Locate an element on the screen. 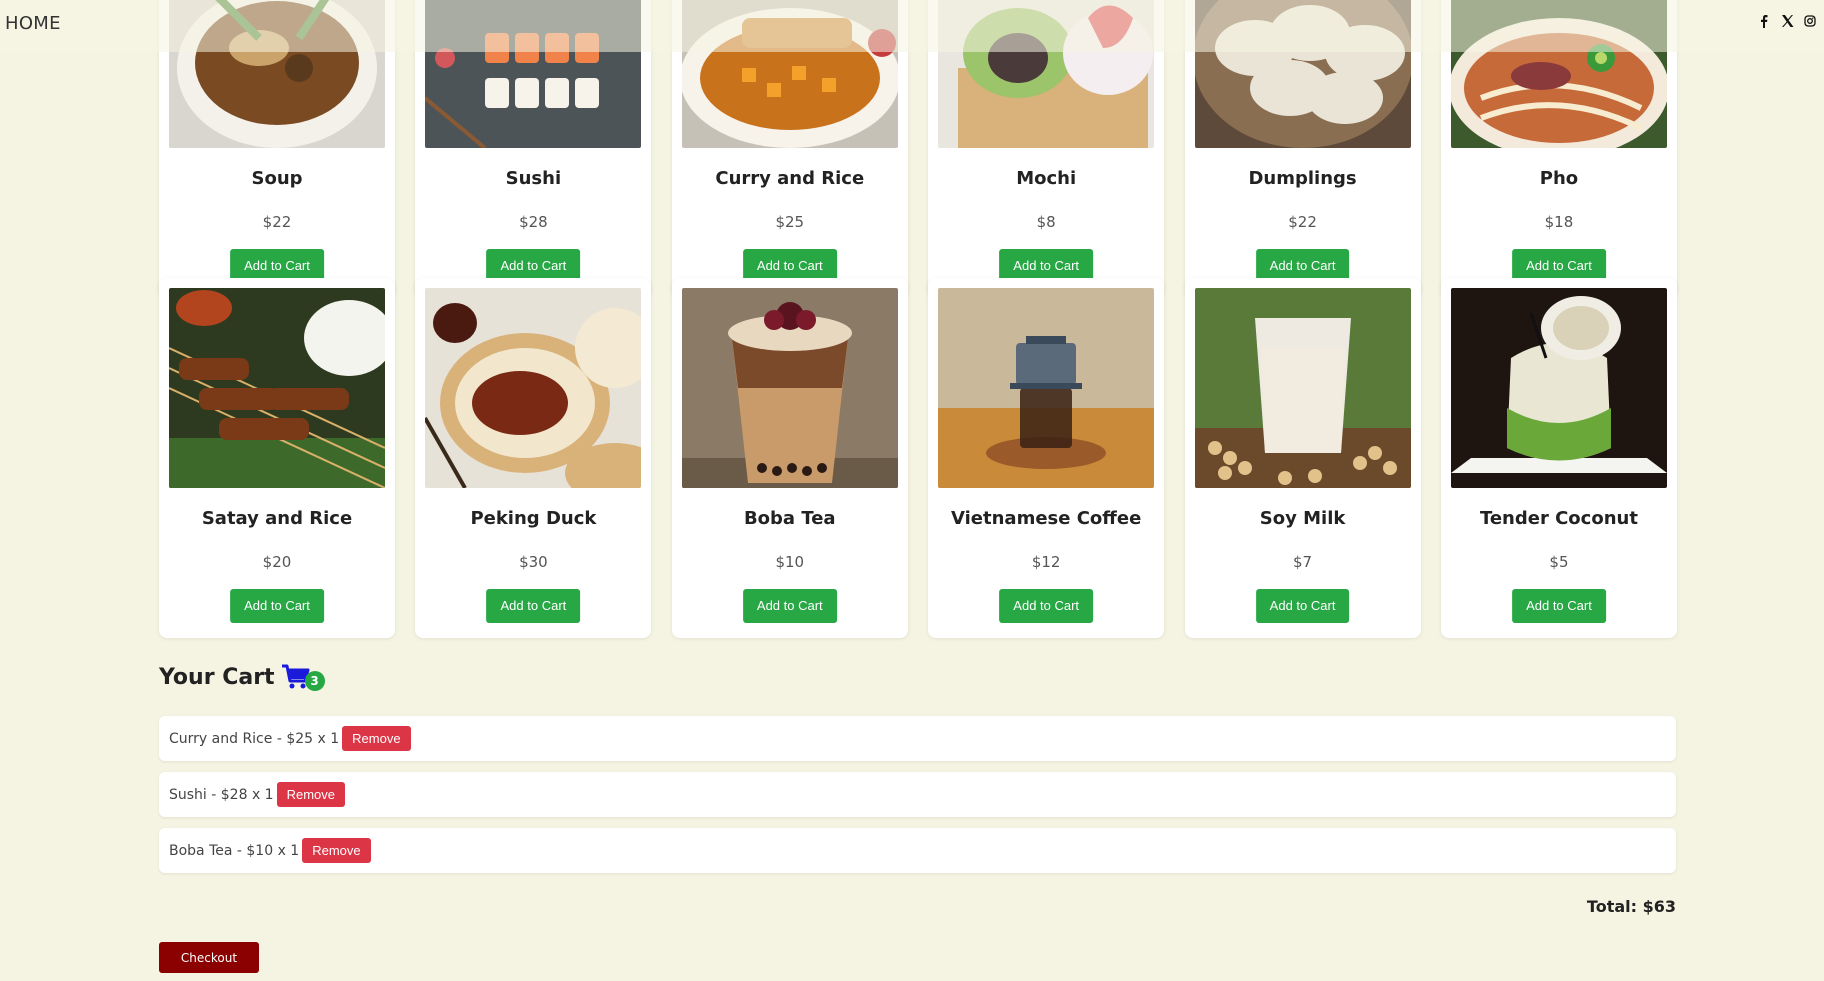  item-name: Vietnamese Coffee is located at coordinates (1046, 518).